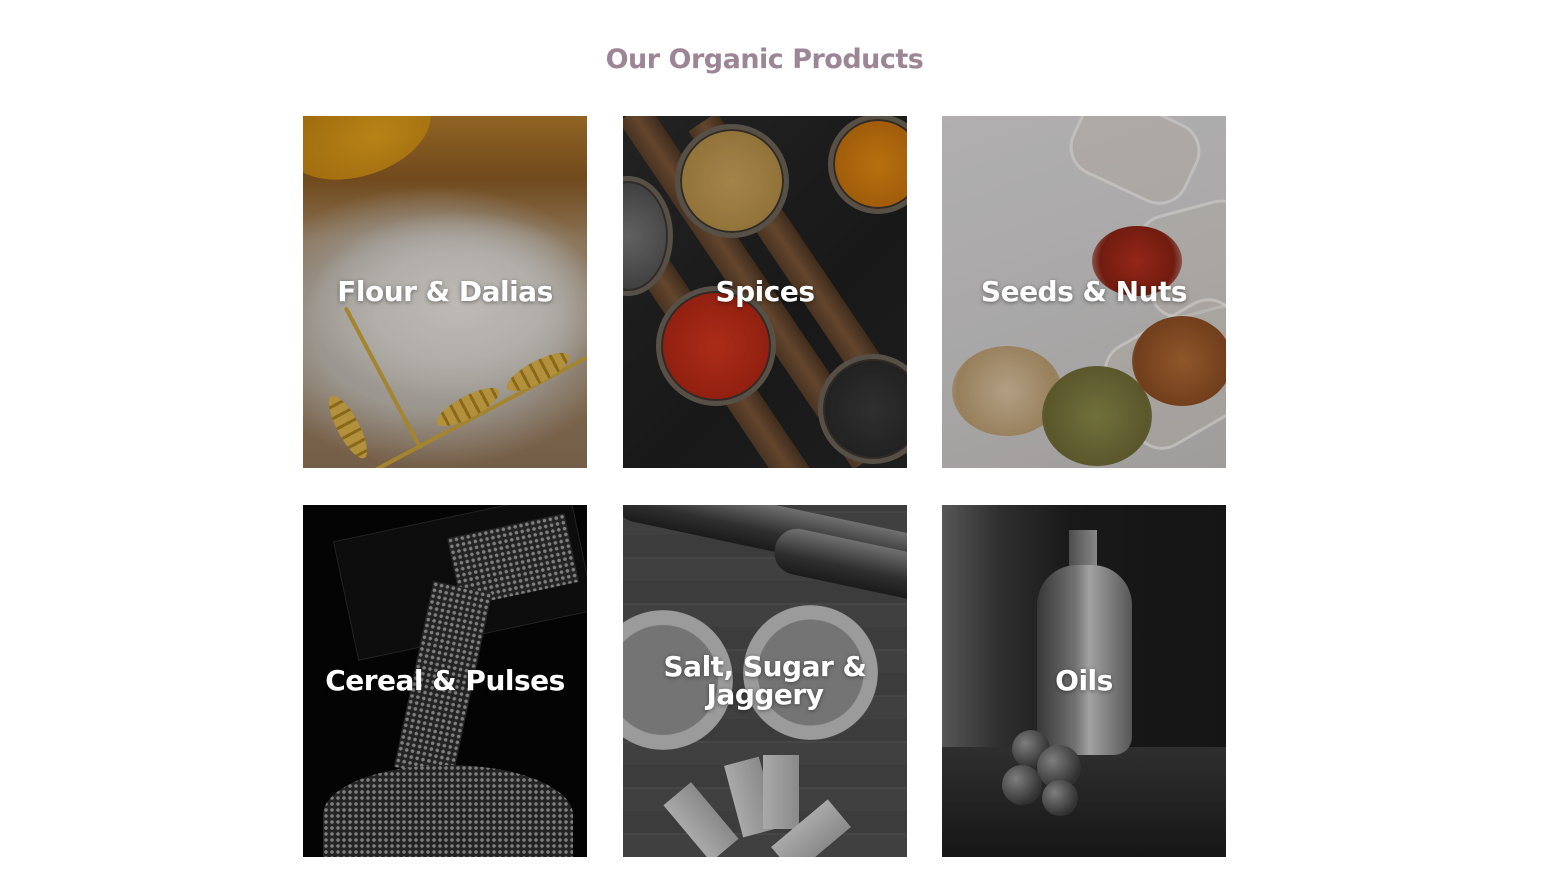 The height and width of the screenshot is (871, 1567). I want to click on product-label: Spices, so click(765, 291).